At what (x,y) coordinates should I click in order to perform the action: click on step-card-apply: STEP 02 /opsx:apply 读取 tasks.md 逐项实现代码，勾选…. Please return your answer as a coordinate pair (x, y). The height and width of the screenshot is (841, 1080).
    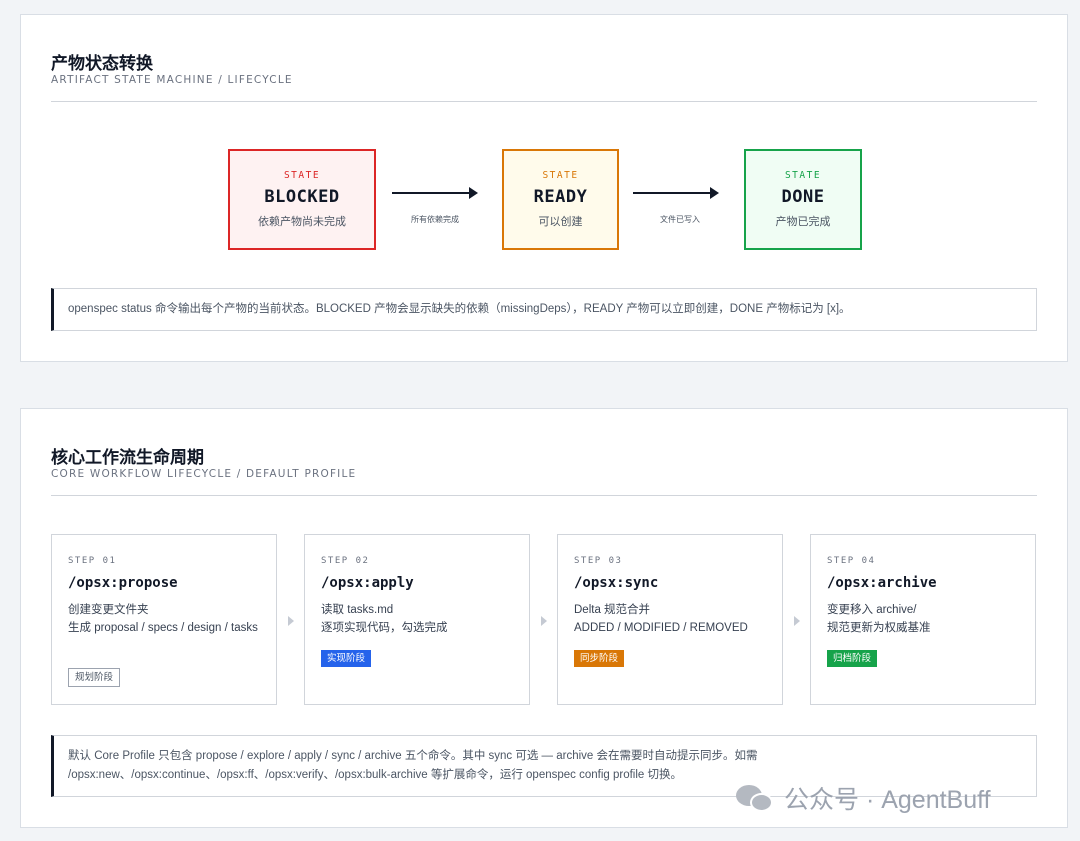
    Looking at the image, I should click on (417, 619).